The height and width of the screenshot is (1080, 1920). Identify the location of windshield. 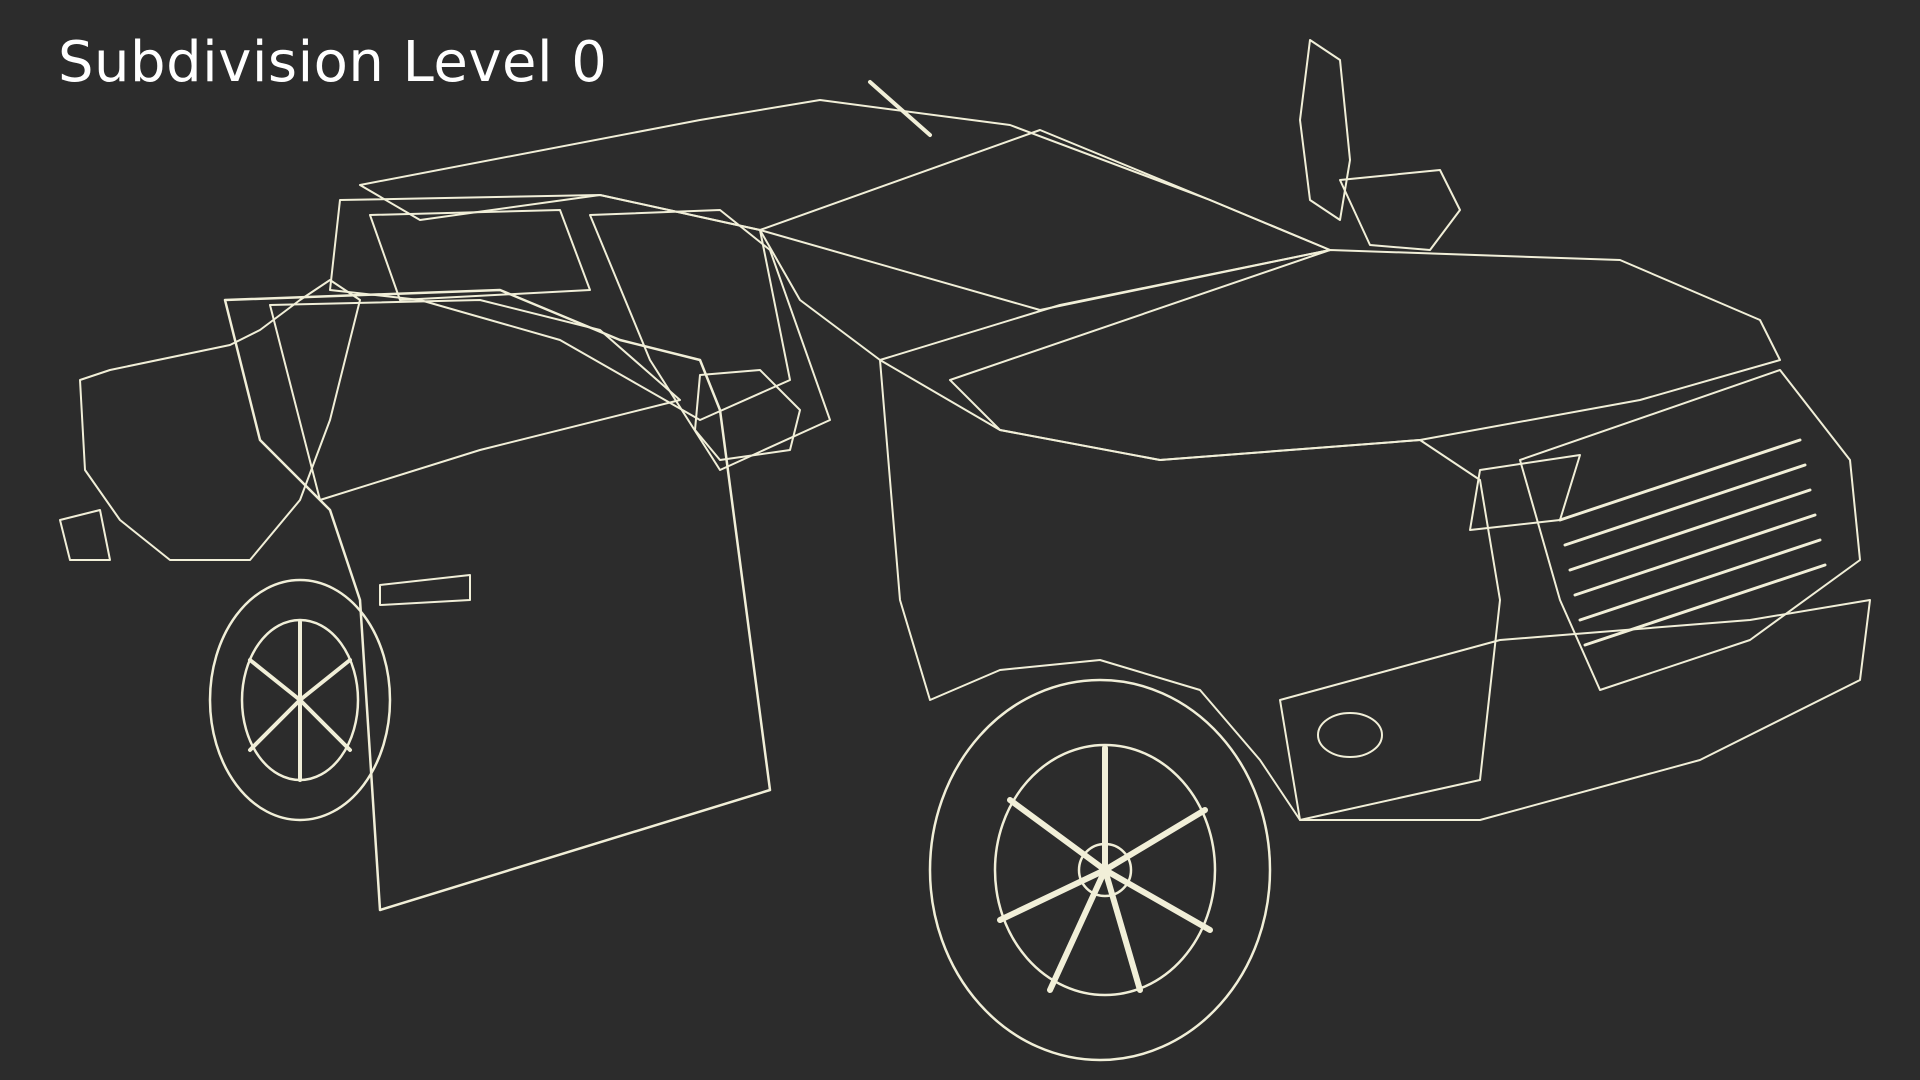
(1045, 245).